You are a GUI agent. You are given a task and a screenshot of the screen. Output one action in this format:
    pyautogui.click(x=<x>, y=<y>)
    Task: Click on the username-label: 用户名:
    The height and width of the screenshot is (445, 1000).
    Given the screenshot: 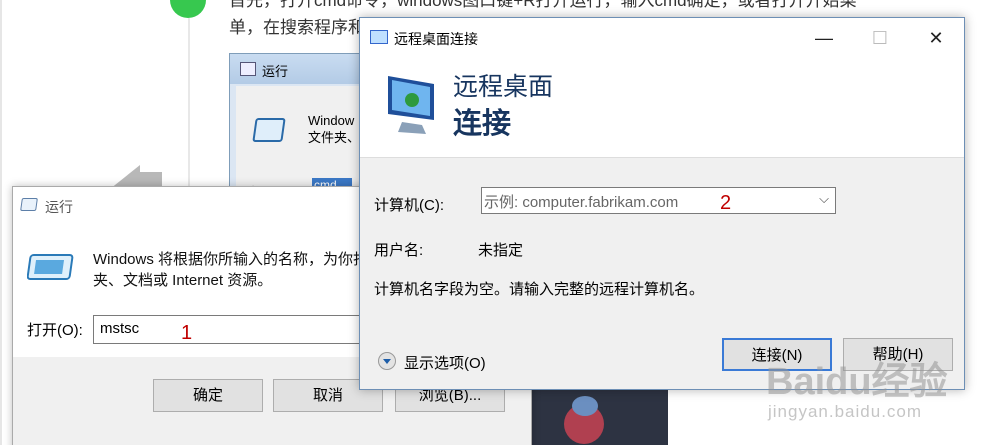 What is the action you would take?
    pyautogui.click(x=399, y=250)
    